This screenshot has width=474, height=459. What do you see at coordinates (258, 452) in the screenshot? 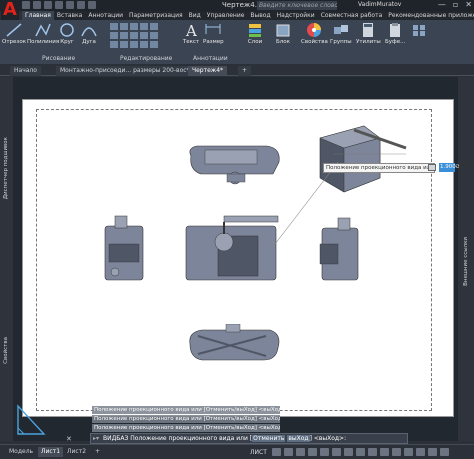
I see `paper-space-label: ЛИСТ` at bounding box center [258, 452].